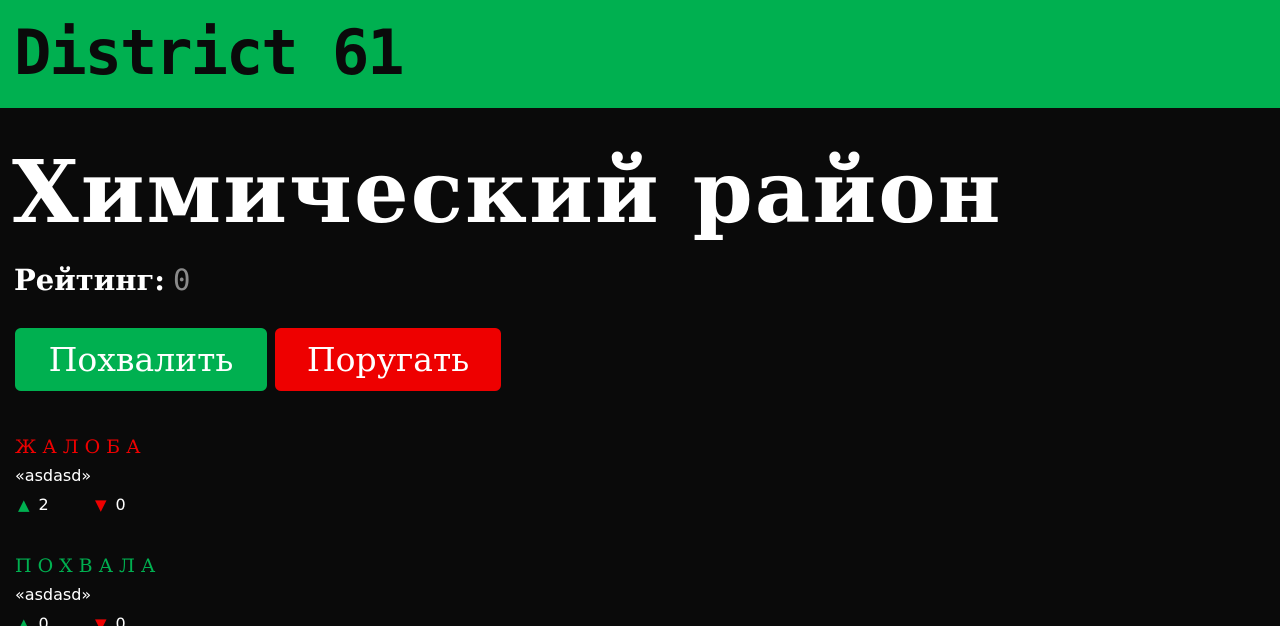 The image size is (1280, 626). What do you see at coordinates (215, 505) in the screenshot?
I see `vote-bar: ▲ 2 ▼ 0` at bounding box center [215, 505].